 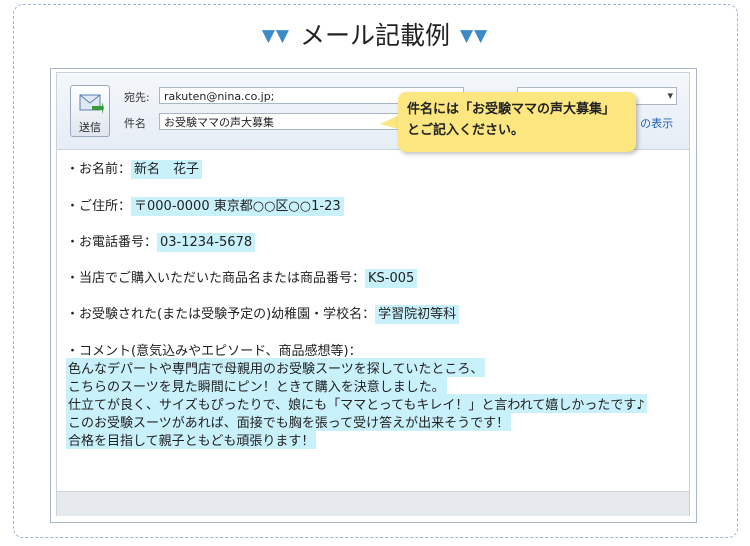 I want to click on field-name: ・お名前： 新名 花子, so click(x=134, y=168).